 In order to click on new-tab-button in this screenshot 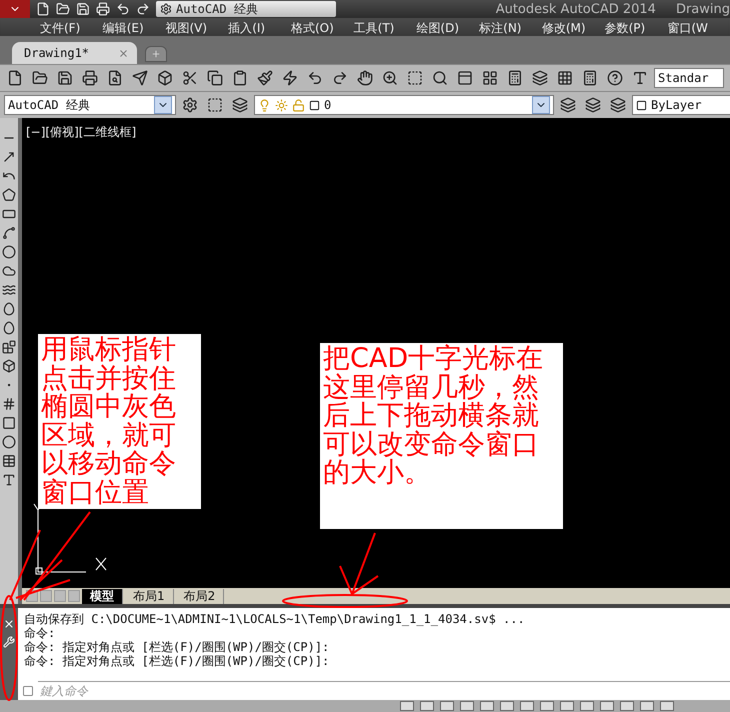, I will do `click(156, 54)`.